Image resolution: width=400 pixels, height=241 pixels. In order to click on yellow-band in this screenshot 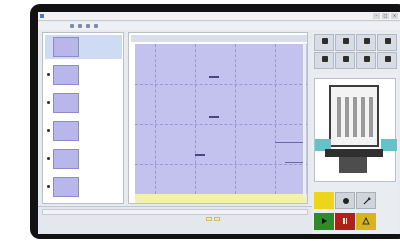, I will do `click(221, 198)`.